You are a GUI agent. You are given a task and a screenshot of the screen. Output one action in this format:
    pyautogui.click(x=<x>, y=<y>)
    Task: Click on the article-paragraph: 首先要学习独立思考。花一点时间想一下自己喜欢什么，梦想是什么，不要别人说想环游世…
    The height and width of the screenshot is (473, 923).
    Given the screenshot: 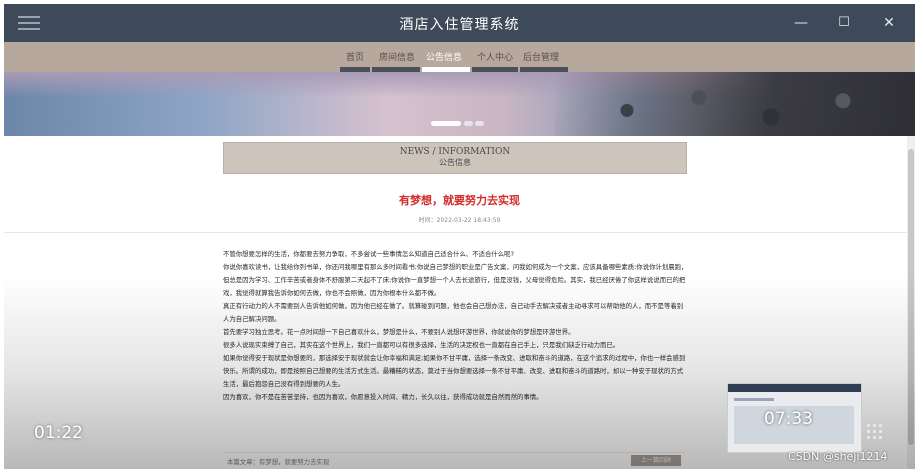 What is the action you would take?
    pyautogui.click(x=399, y=332)
    